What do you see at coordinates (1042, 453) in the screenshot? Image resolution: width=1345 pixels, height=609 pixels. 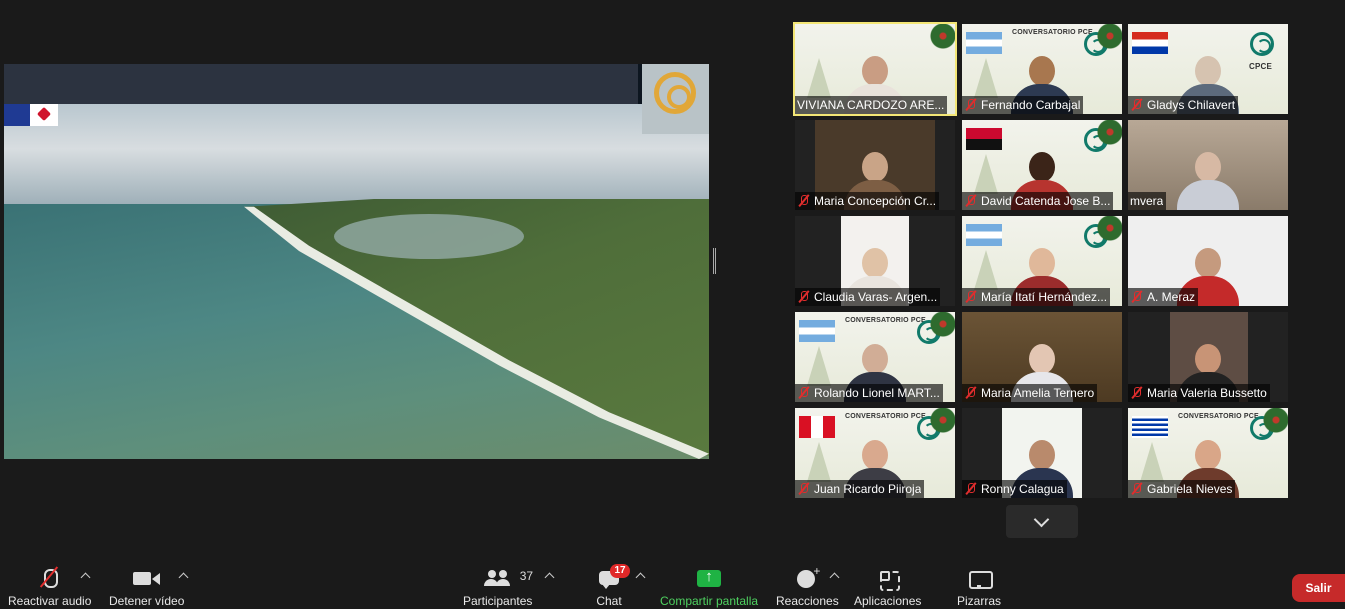 I see `video-tile: Ronny Calagua` at bounding box center [1042, 453].